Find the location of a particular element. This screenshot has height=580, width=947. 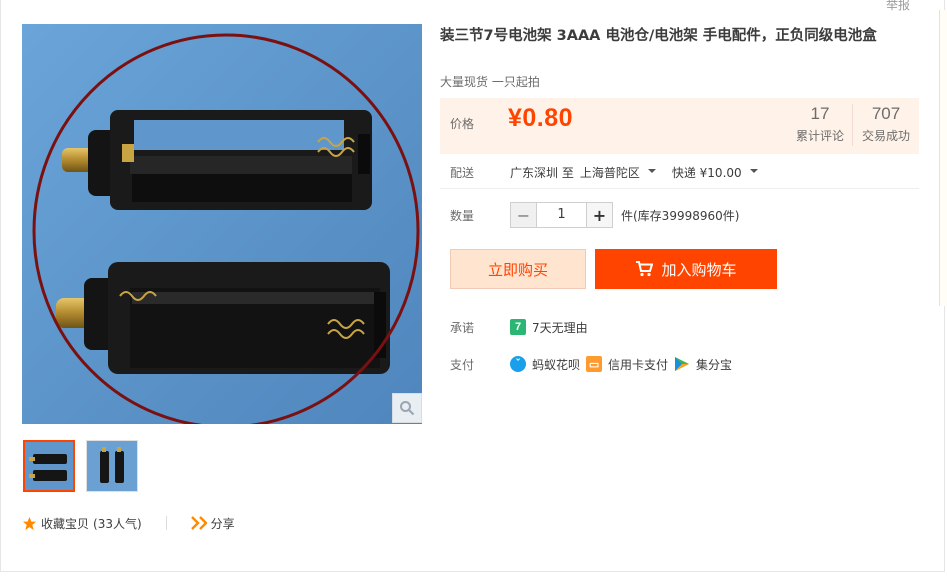

magnifier-icon is located at coordinates (407, 408).